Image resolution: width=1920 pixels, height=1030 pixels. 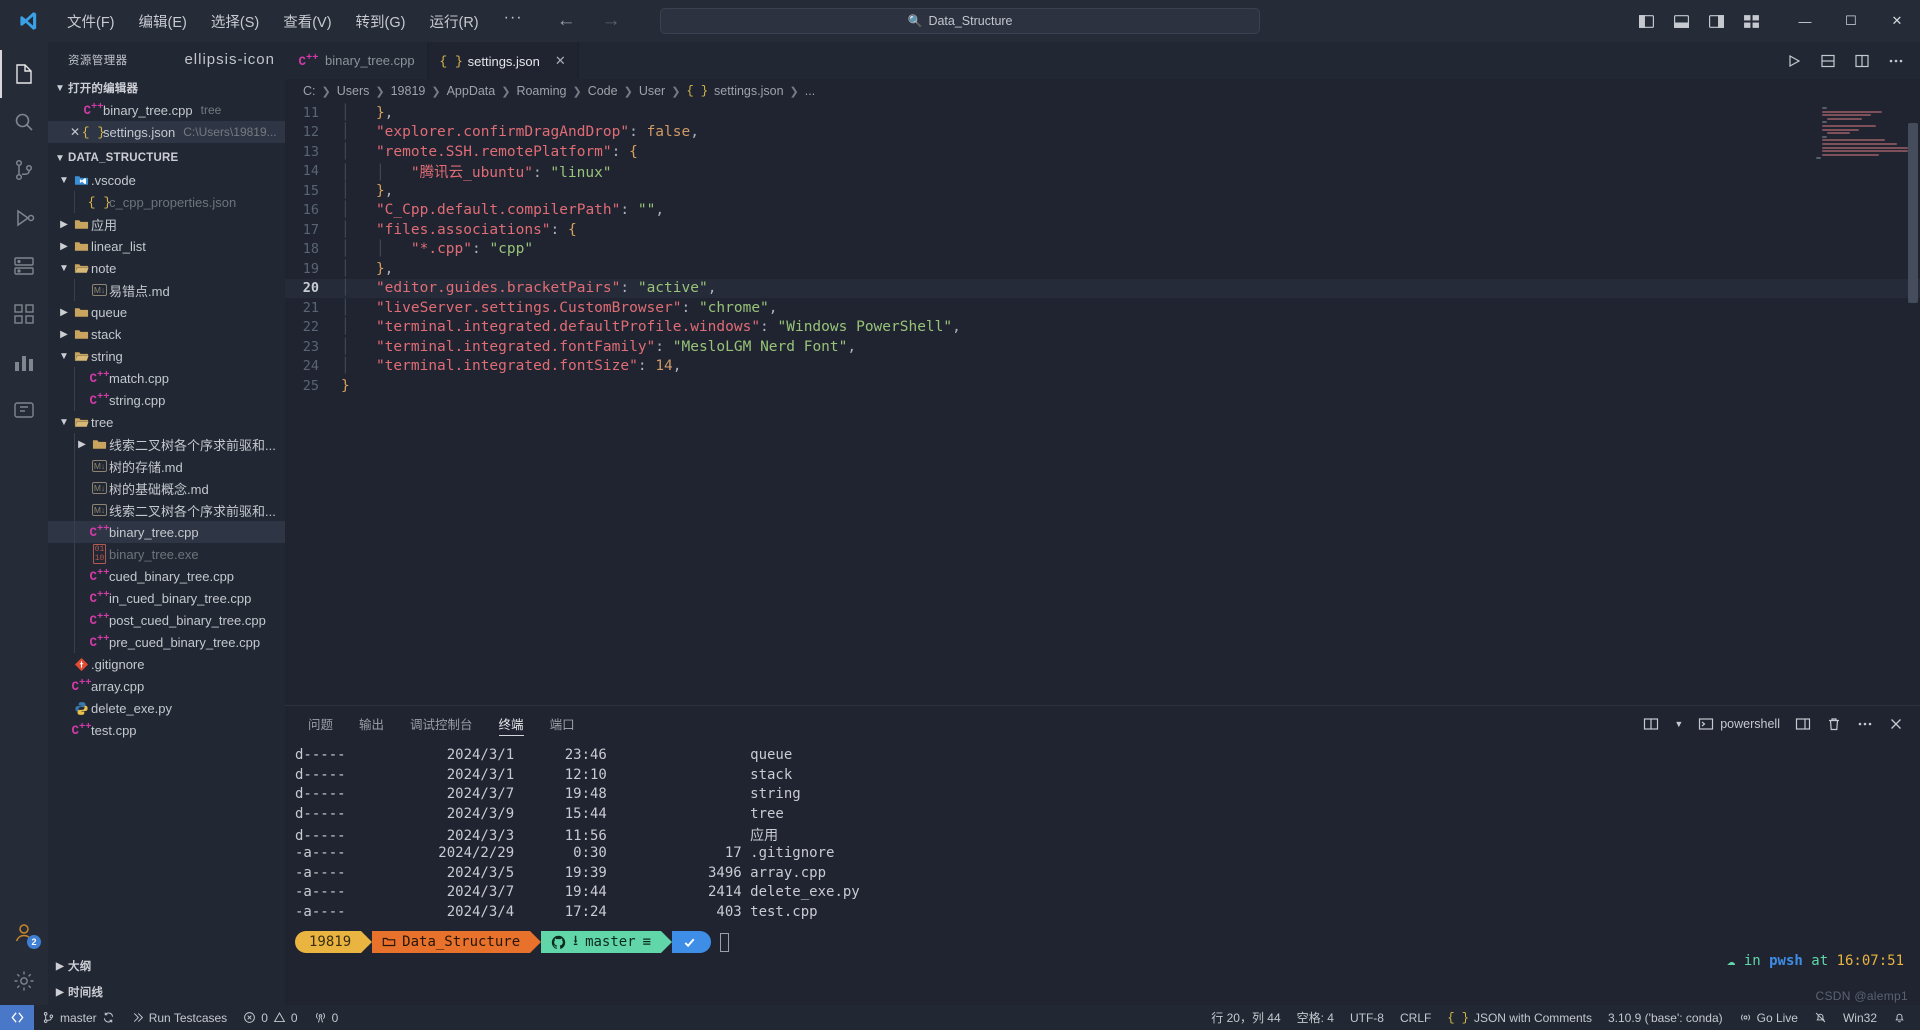 What do you see at coordinates (229, 59) in the screenshot?
I see `ellipsis-icon: ellipsis-icon` at bounding box center [229, 59].